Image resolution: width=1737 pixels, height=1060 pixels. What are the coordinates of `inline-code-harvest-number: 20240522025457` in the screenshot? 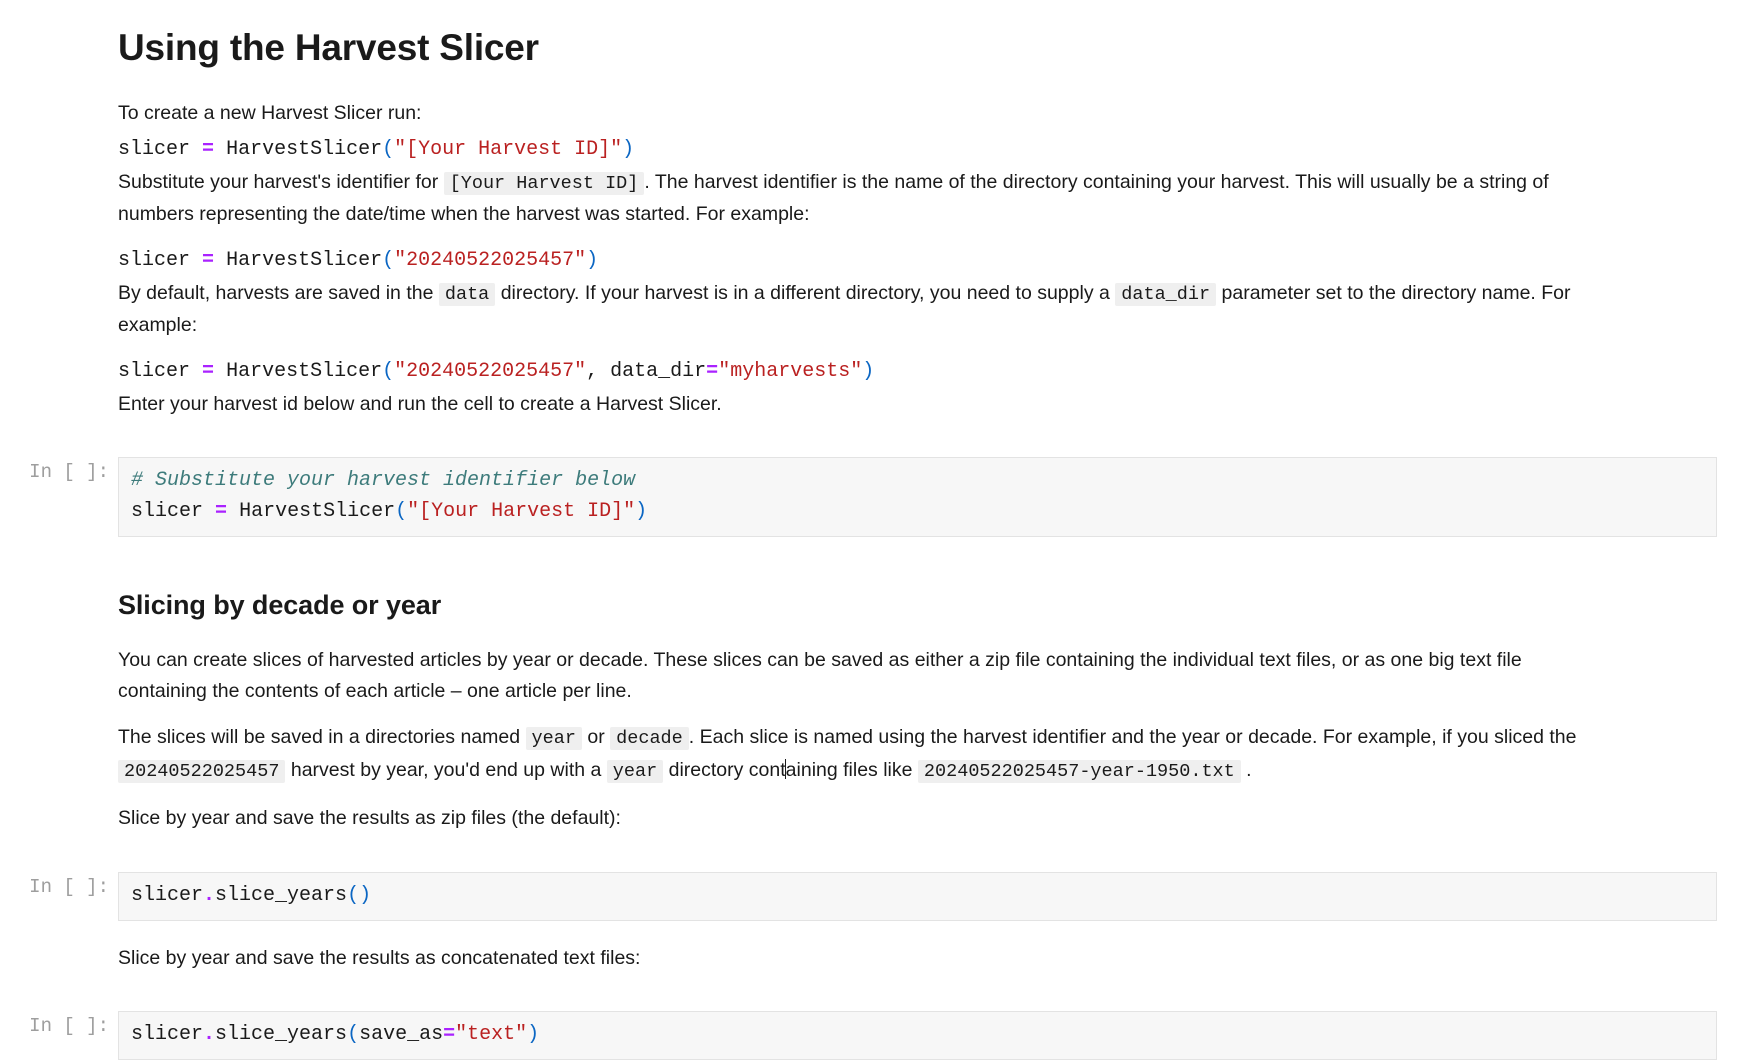 It's located at (202, 771).